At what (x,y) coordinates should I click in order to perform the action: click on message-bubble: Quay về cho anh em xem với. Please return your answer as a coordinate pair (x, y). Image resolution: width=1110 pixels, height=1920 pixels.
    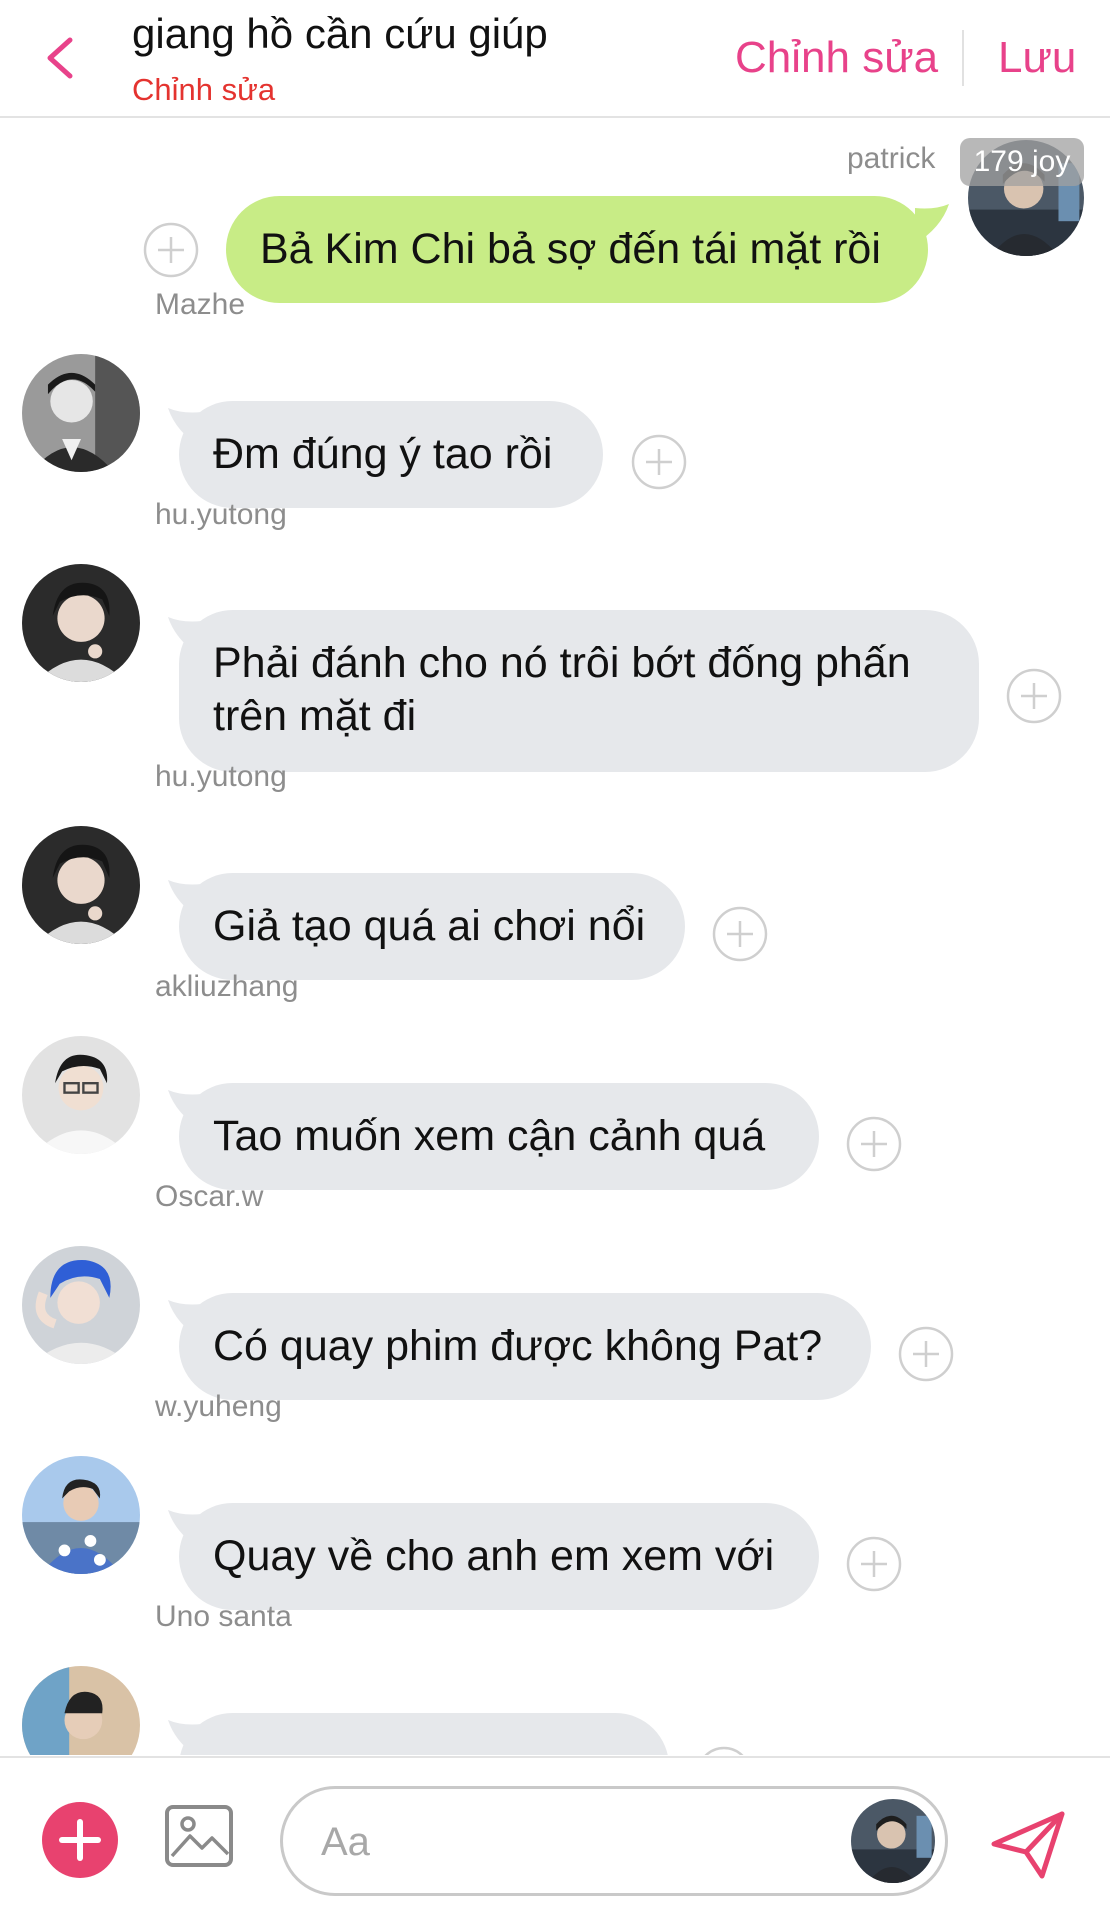
    Looking at the image, I should click on (499, 1556).